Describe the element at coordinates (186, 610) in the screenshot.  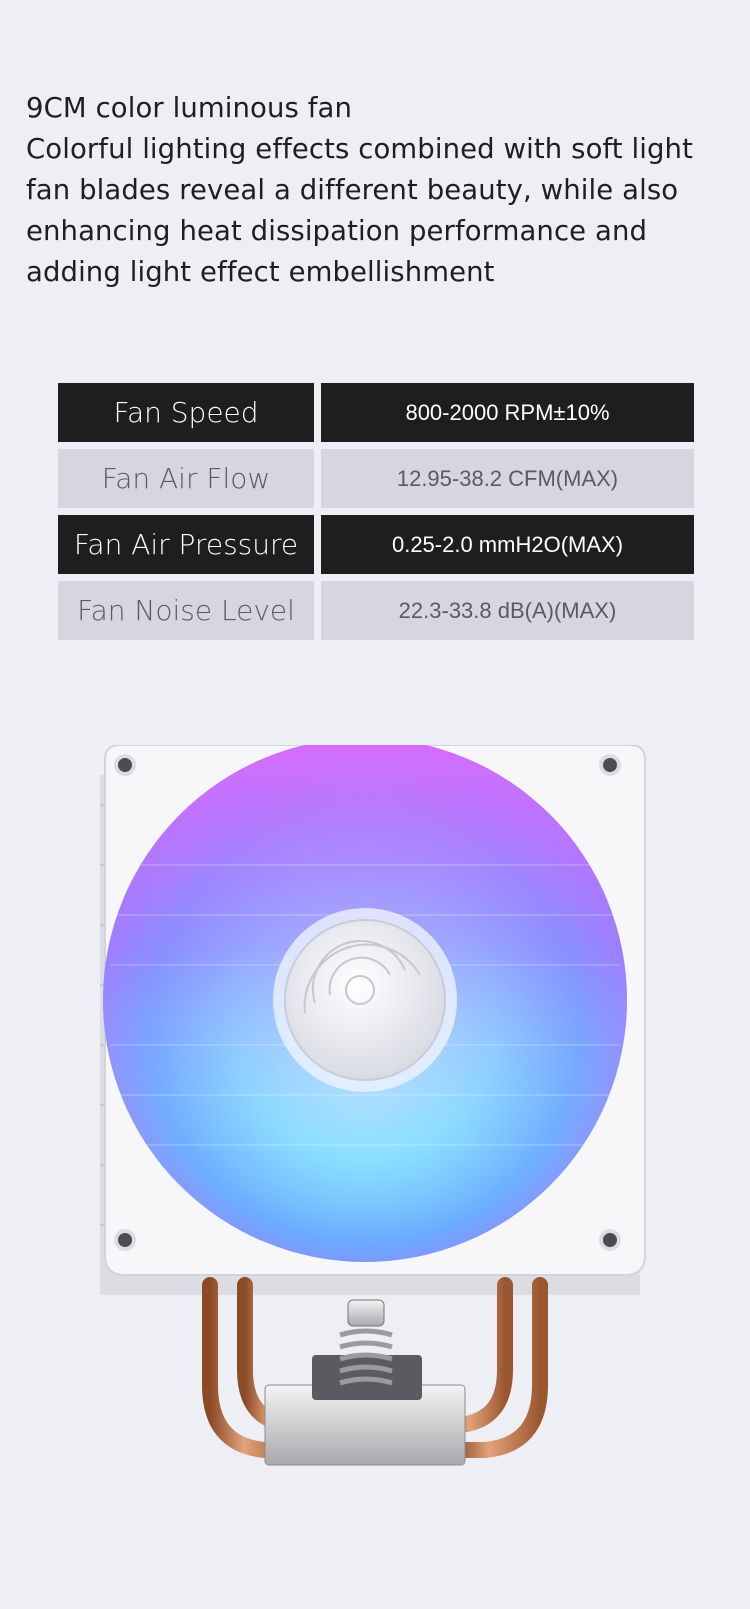
I see `spec-label: Fan Noise Level` at that location.